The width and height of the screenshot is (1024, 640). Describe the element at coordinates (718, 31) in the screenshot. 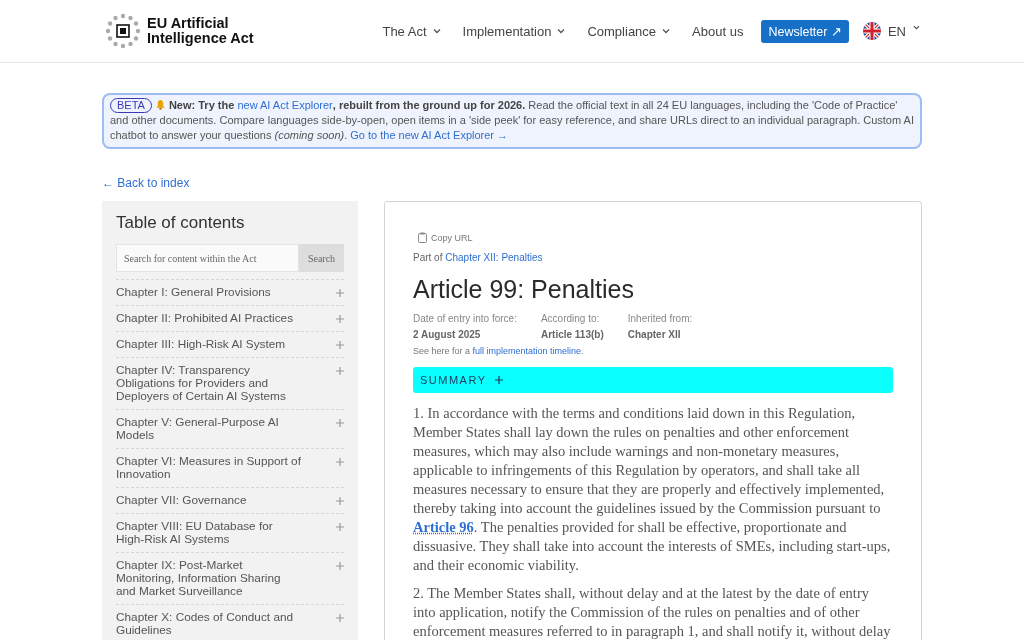

I see `nav-link: About us` at that location.